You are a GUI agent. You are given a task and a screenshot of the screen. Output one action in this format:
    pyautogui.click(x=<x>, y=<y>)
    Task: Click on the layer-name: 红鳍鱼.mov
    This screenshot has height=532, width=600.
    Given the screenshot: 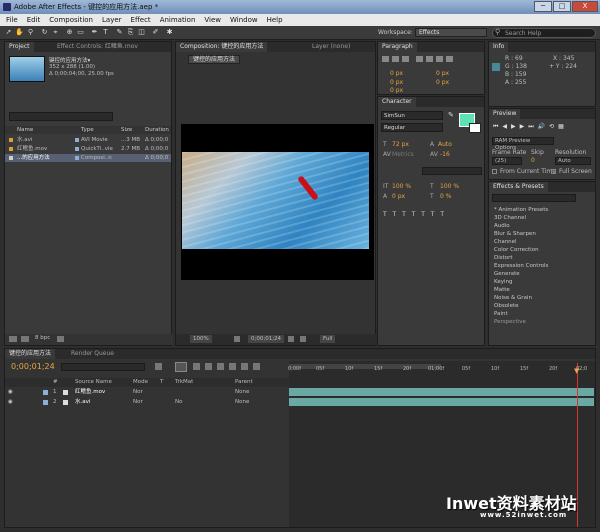 What is the action you would take?
    pyautogui.click(x=90, y=392)
    